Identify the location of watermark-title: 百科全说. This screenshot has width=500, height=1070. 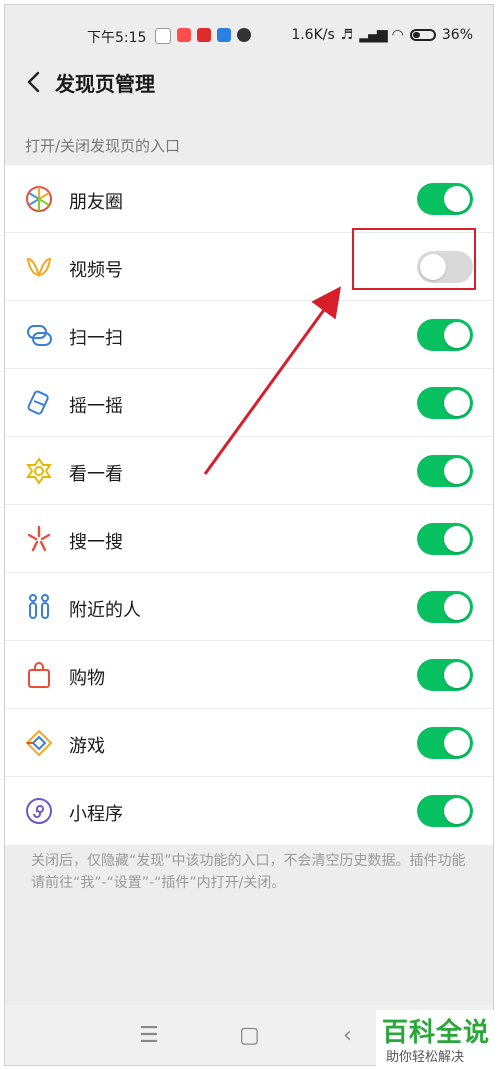
(436, 1033).